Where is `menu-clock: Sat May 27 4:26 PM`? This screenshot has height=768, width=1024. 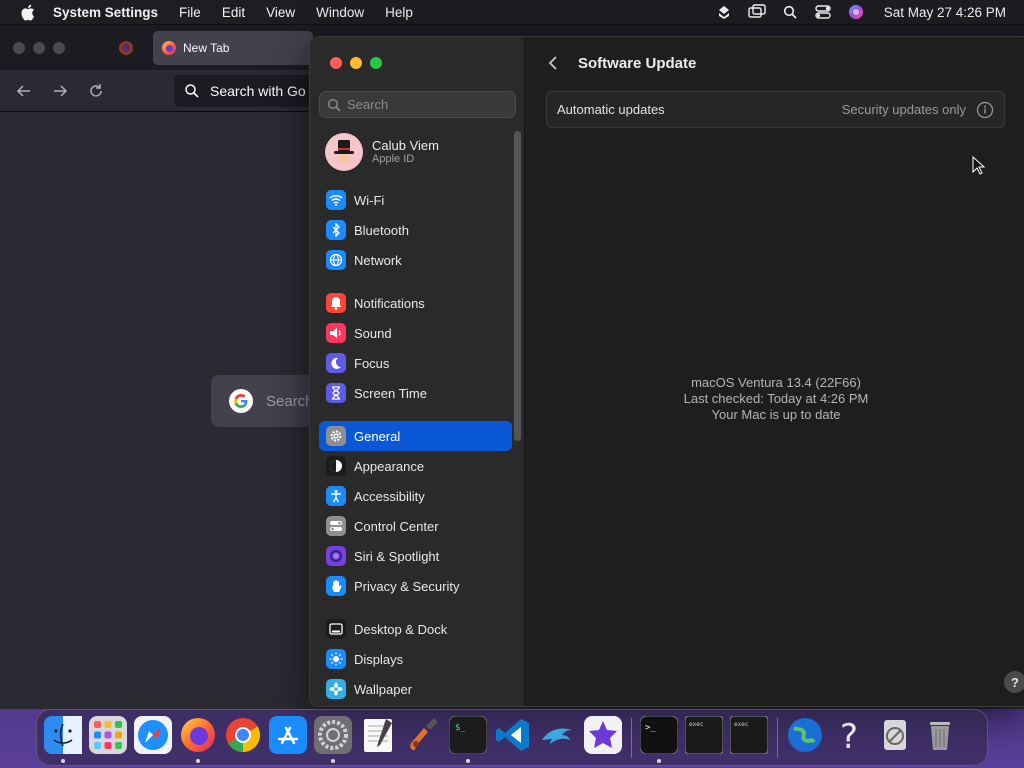
menu-clock: Sat May 27 4:26 PM is located at coordinates (945, 12).